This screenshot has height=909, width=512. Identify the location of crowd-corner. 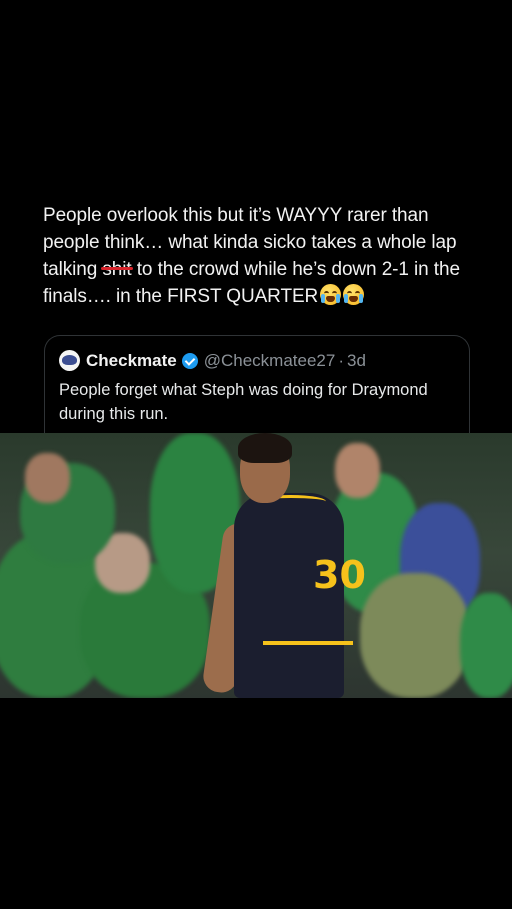
(486, 645).